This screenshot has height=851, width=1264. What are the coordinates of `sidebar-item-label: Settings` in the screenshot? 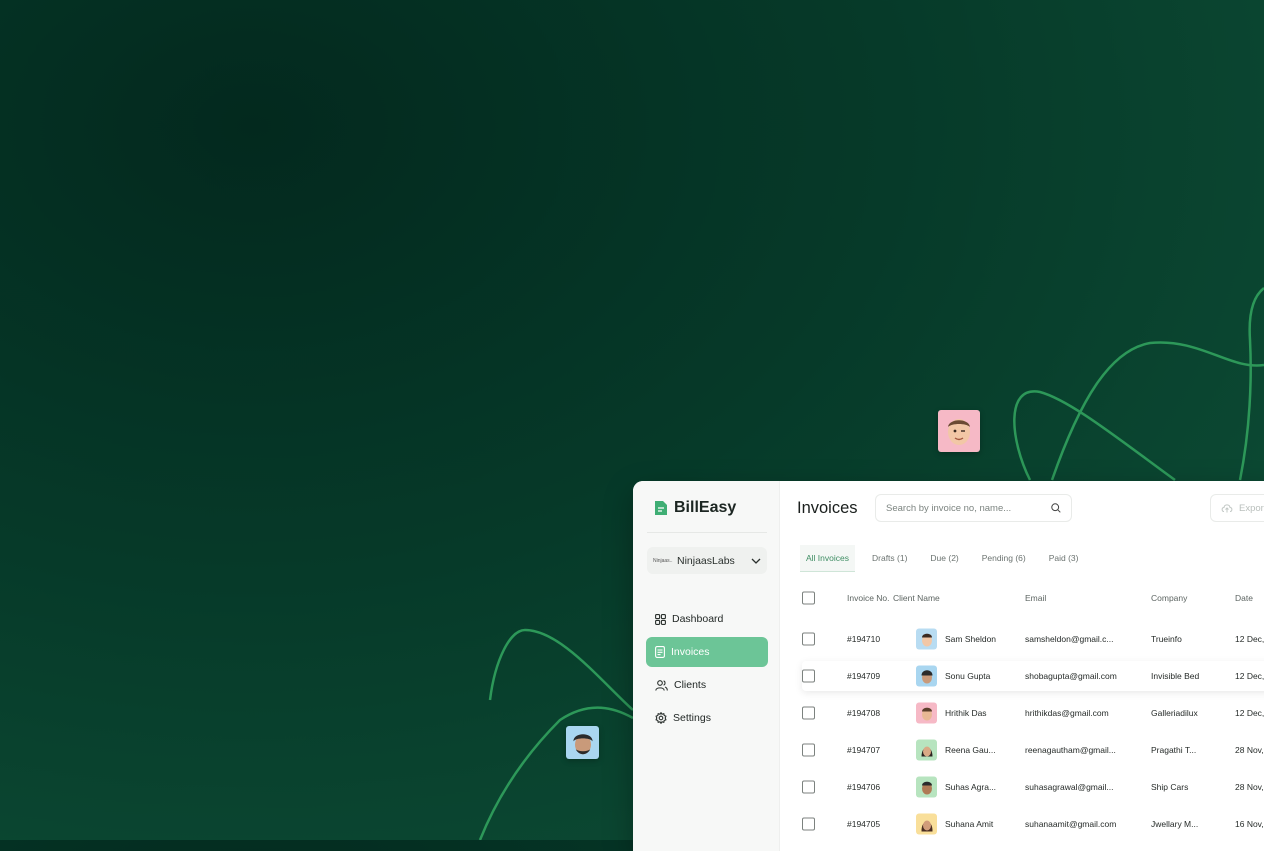 It's located at (692, 718).